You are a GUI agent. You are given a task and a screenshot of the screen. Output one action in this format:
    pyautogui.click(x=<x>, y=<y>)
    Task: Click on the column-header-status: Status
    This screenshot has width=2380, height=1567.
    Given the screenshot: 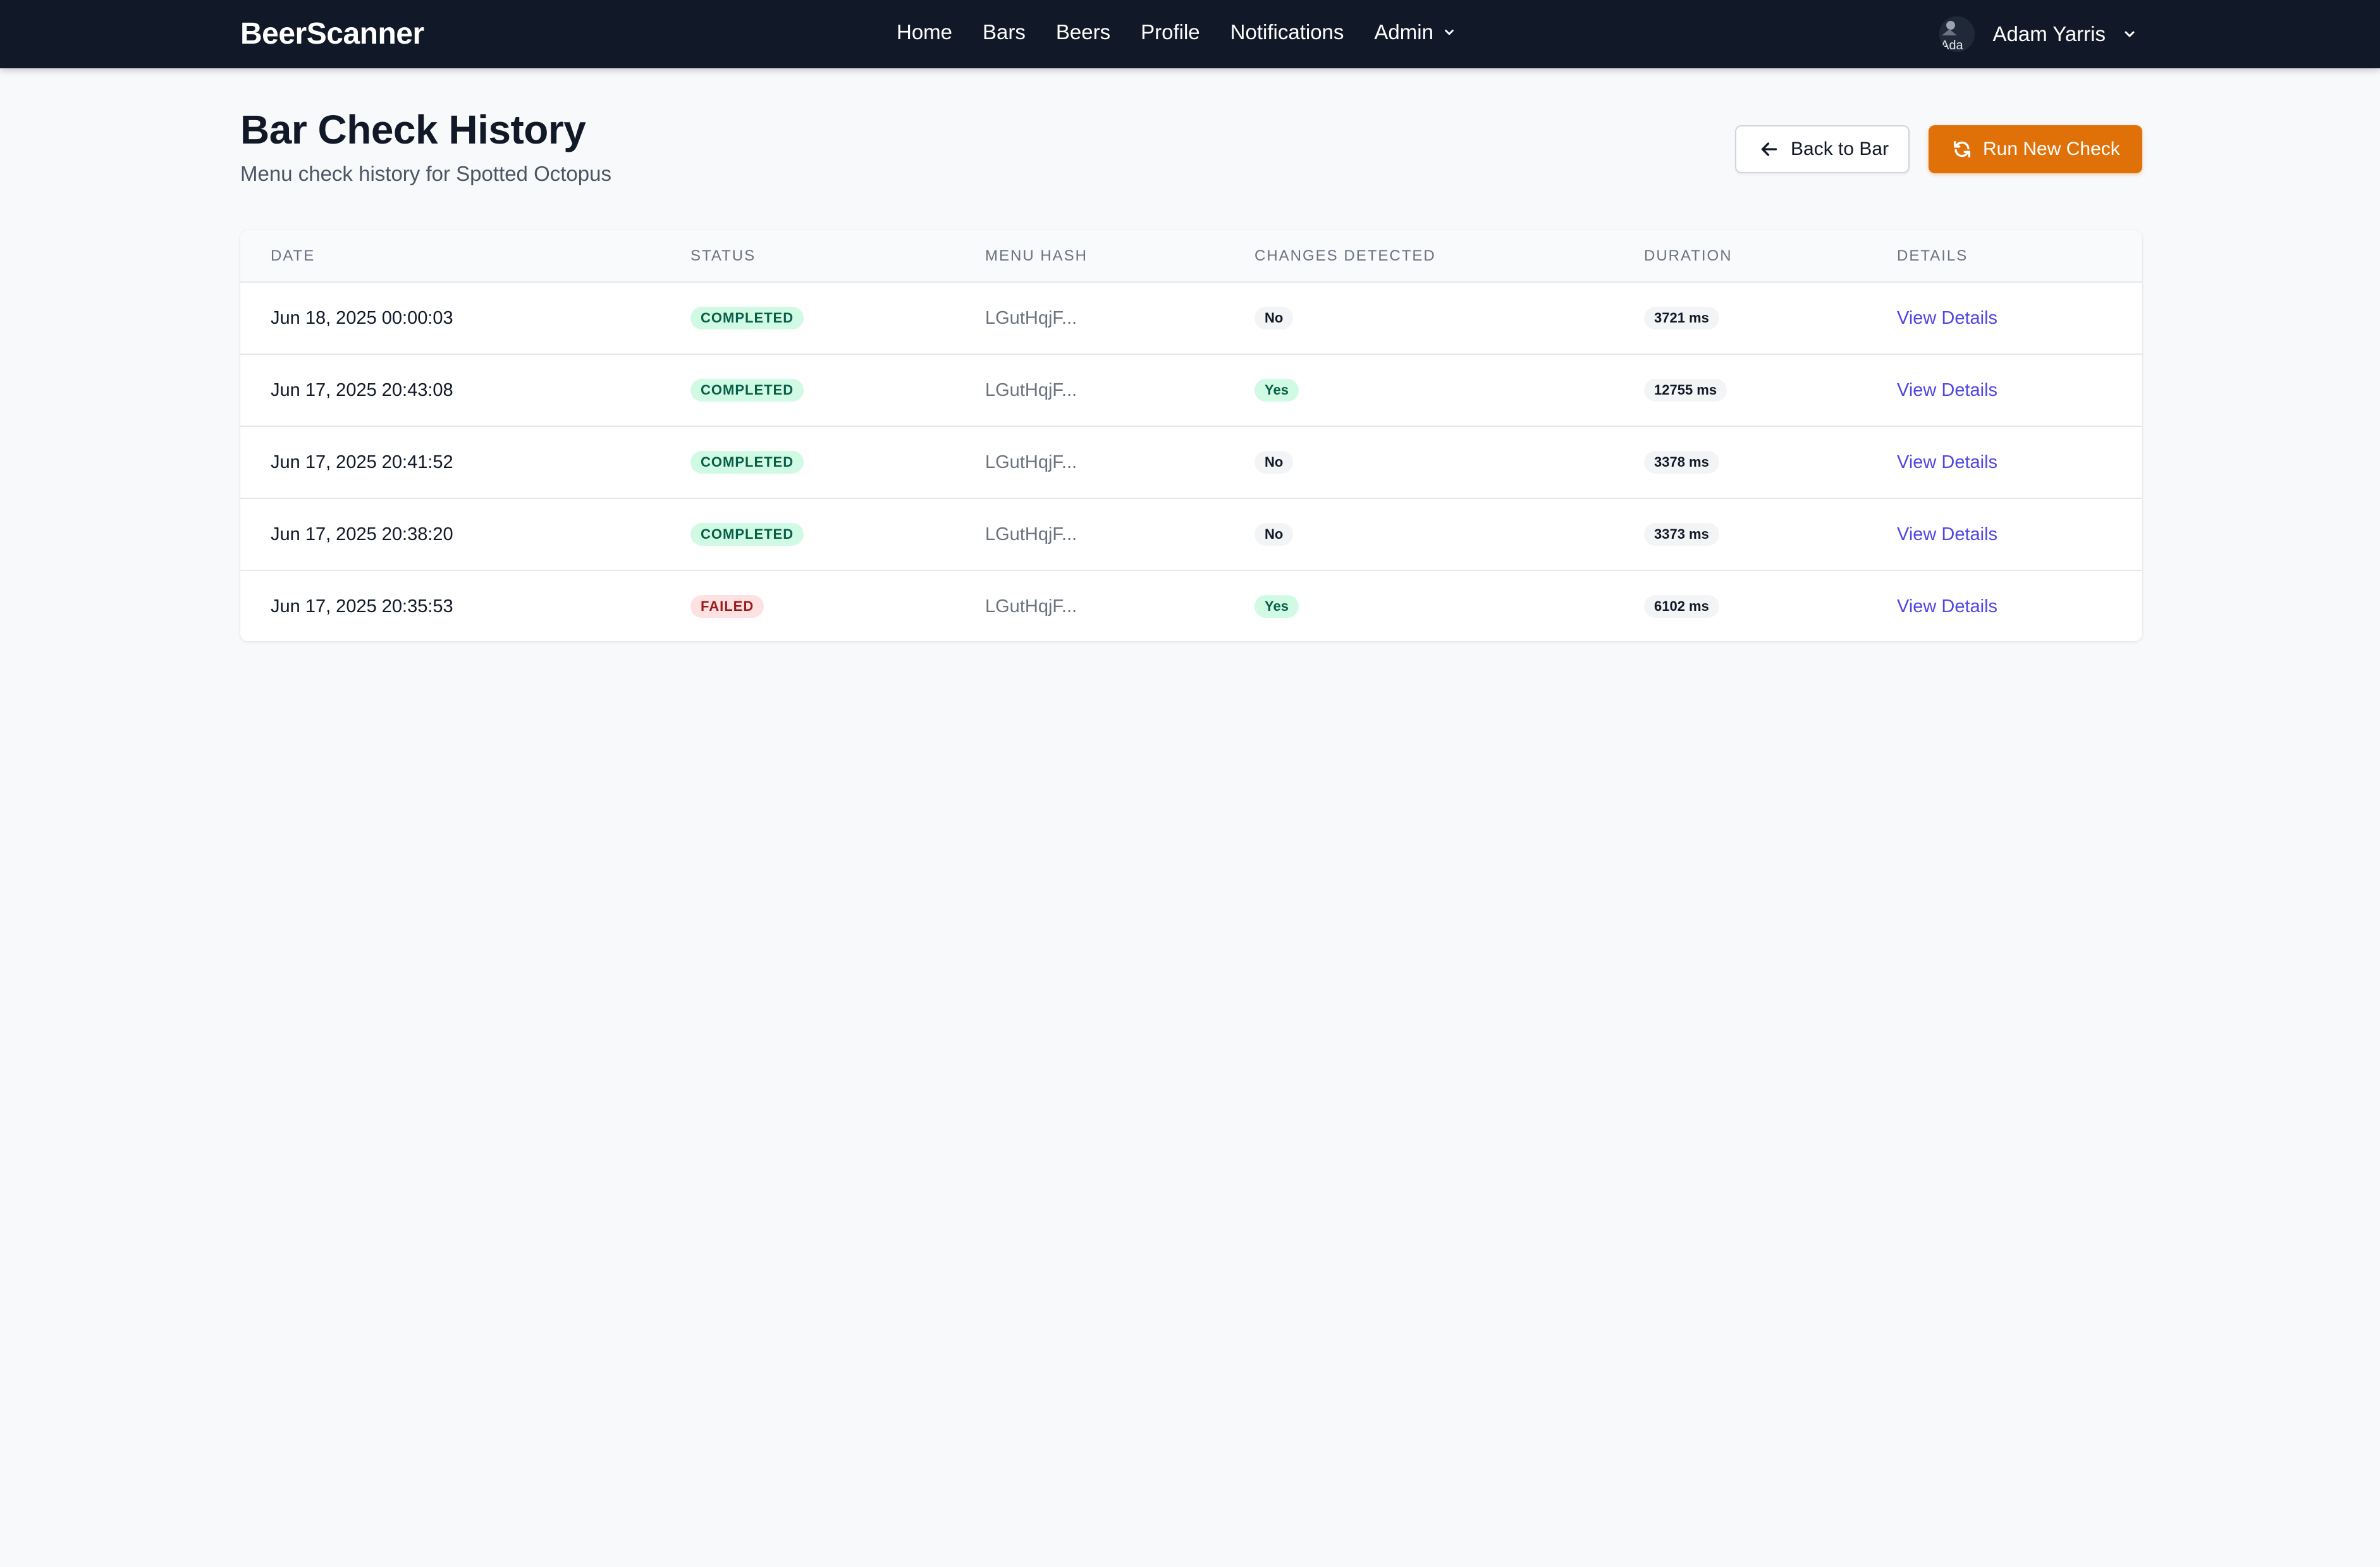 What is the action you would take?
    pyautogui.click(x=837, y=256)
    